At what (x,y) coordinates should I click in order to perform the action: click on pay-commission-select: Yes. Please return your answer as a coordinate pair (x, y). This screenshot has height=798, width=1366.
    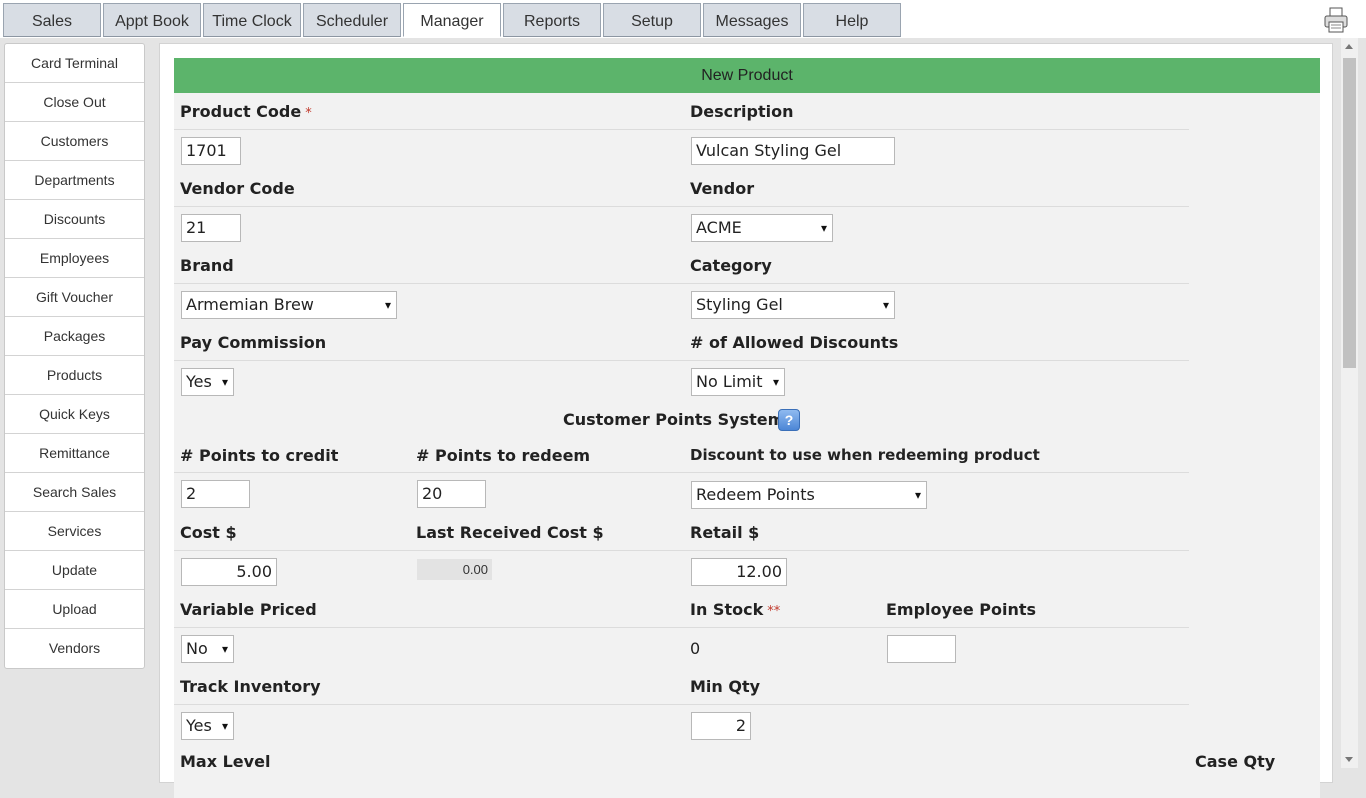
    Looking at the image, I should click on (207, 382).